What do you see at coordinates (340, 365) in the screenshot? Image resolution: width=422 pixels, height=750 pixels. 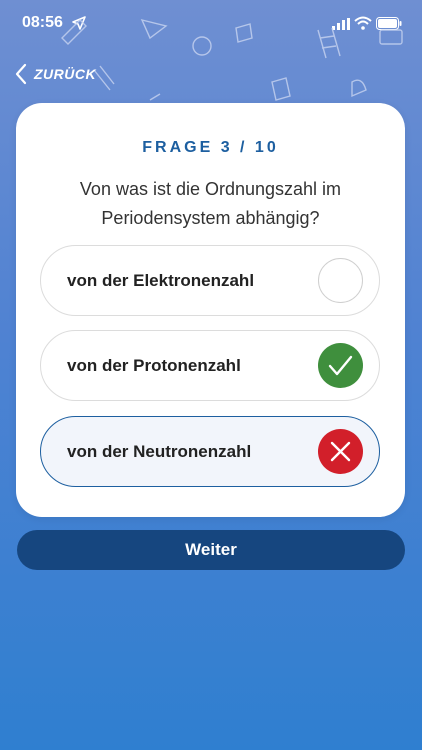 I see `checkmark-icon` at bounding box center [340, 365].